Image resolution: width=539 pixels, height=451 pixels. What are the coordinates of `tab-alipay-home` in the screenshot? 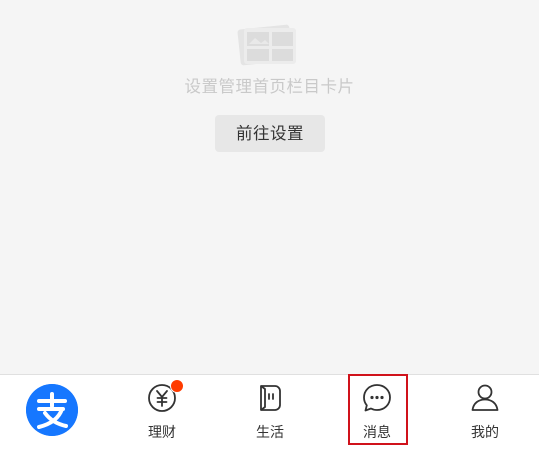 It's located at (54, 413).